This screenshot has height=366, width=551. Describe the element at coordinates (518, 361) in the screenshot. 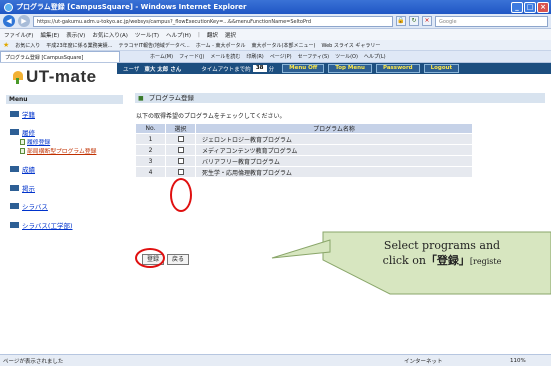

I see `zoom-level: 110%` at that location.